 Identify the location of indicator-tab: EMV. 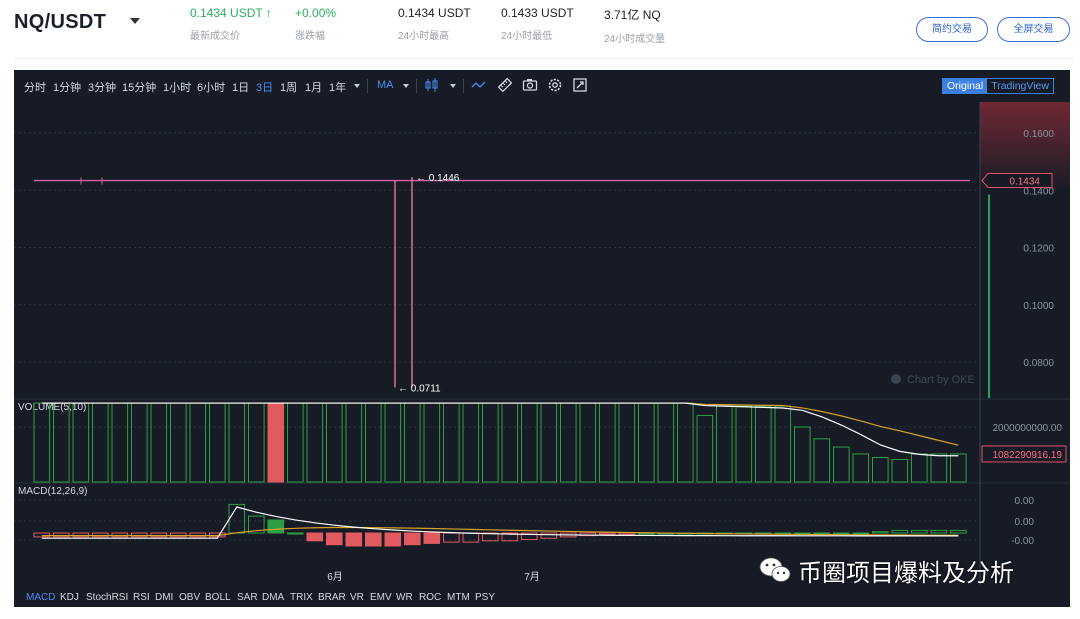
(381, 597).